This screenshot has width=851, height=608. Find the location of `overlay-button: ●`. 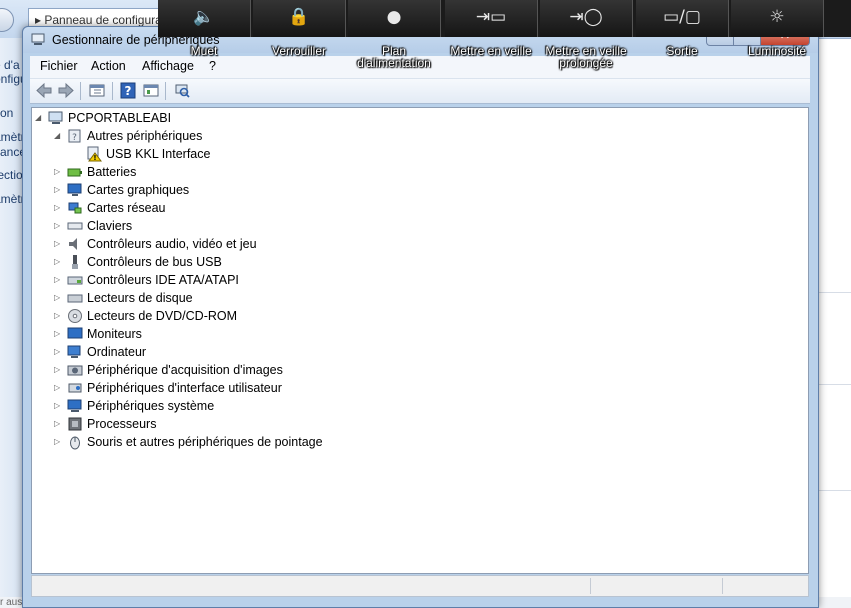

overlay-button: ● is located at coordinates (394, 18).